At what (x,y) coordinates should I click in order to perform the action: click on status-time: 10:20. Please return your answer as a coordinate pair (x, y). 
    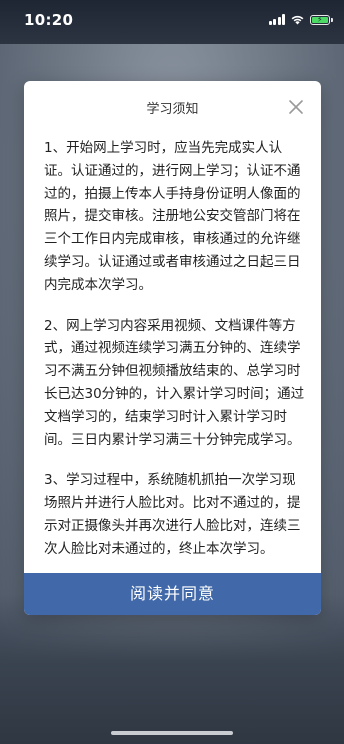
    Looking at the image, I should click on (49, 20).